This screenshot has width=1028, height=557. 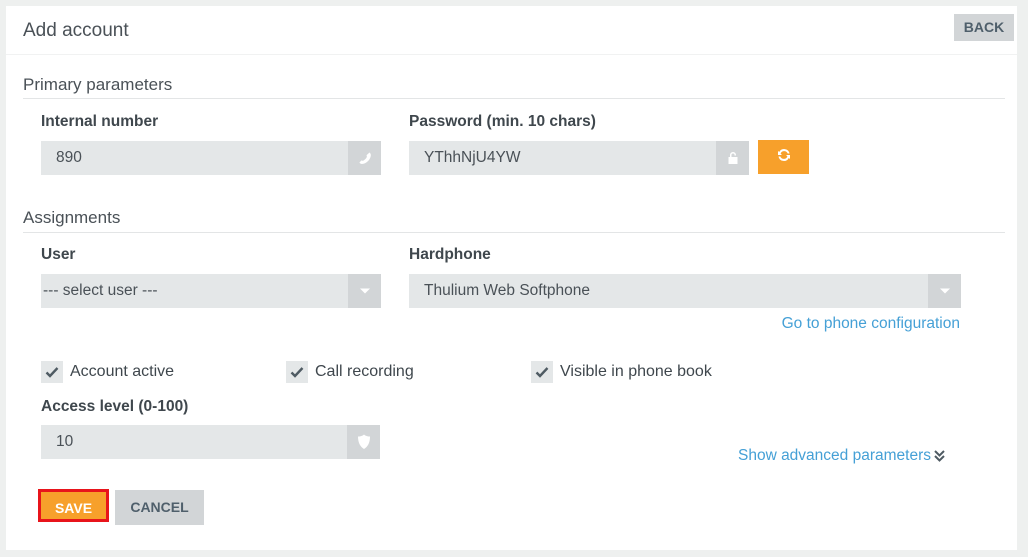 What do you see at coordinates (450, 254) in the screenshot?
I see `hardphone-label: Hardphone` at bounding box center [450, 254].